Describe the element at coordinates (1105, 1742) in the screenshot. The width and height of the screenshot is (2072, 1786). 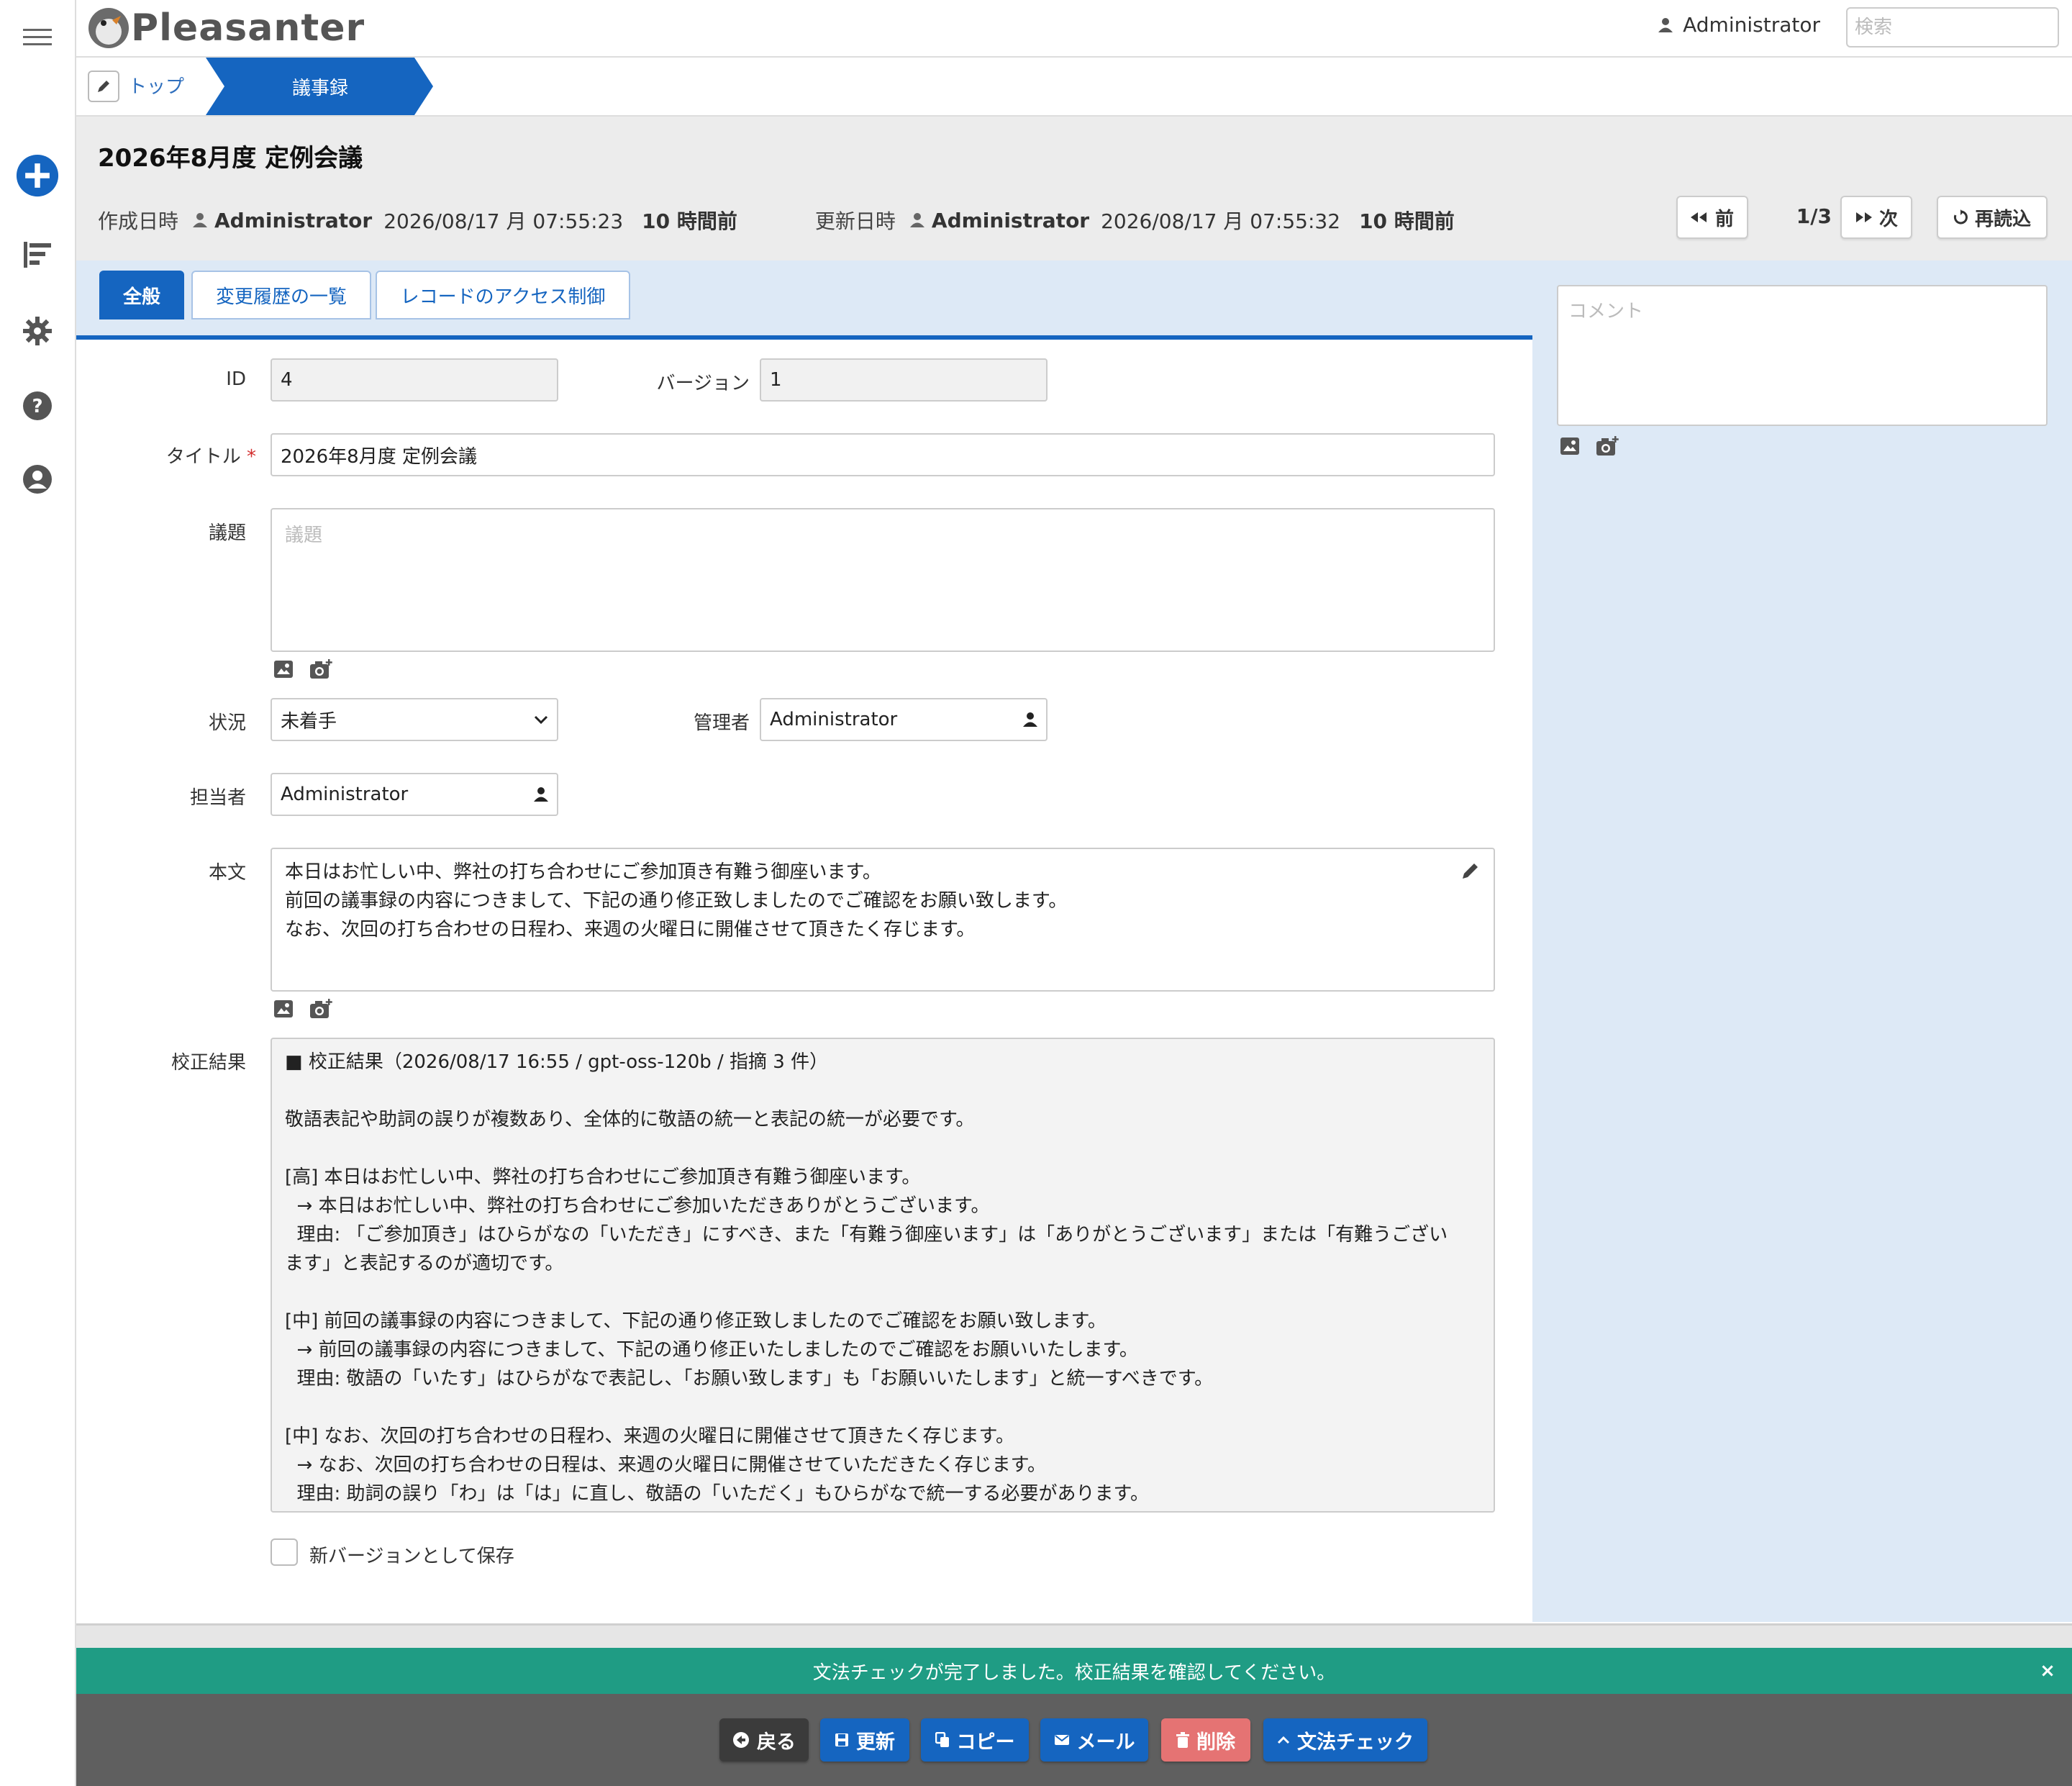
I see `mail-label: メール` at that location.